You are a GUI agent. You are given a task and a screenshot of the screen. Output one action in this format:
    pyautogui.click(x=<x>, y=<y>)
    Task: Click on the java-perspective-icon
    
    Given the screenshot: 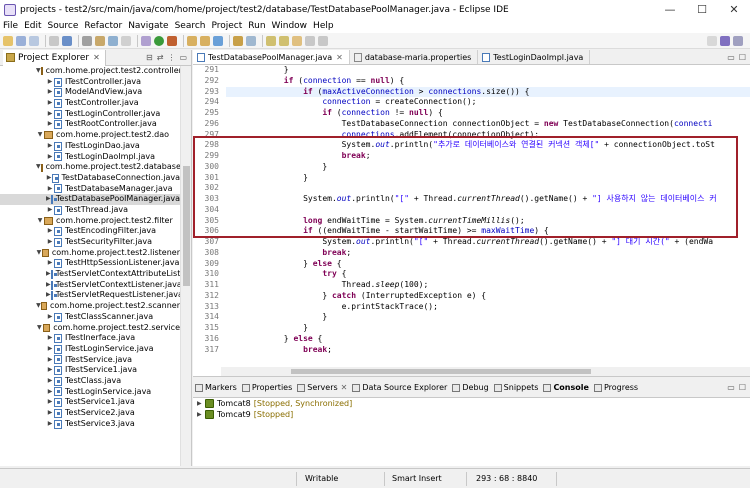 What is the action you would take?
    pyautogui.click(x=725, y=40)
    